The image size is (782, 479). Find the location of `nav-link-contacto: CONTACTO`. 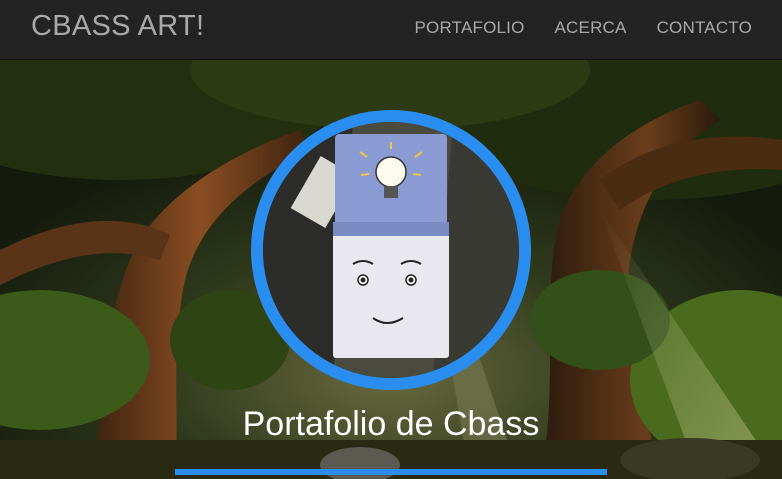

nav-link-contacto: CONTACTO is located at coordinates (704, 28).